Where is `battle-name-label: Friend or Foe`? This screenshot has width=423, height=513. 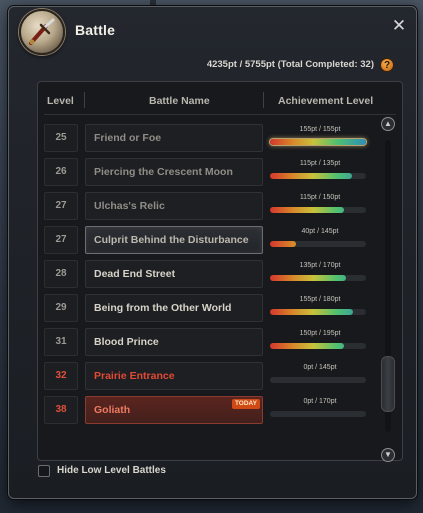 battle-name-label: Friend or Foe is located at coordinates (128, 138).